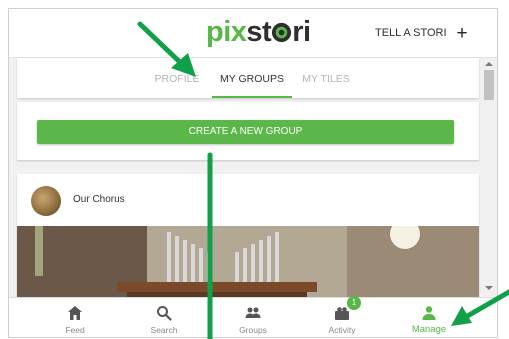  I want to click on scroll-up-arrow, so click(489, 64).